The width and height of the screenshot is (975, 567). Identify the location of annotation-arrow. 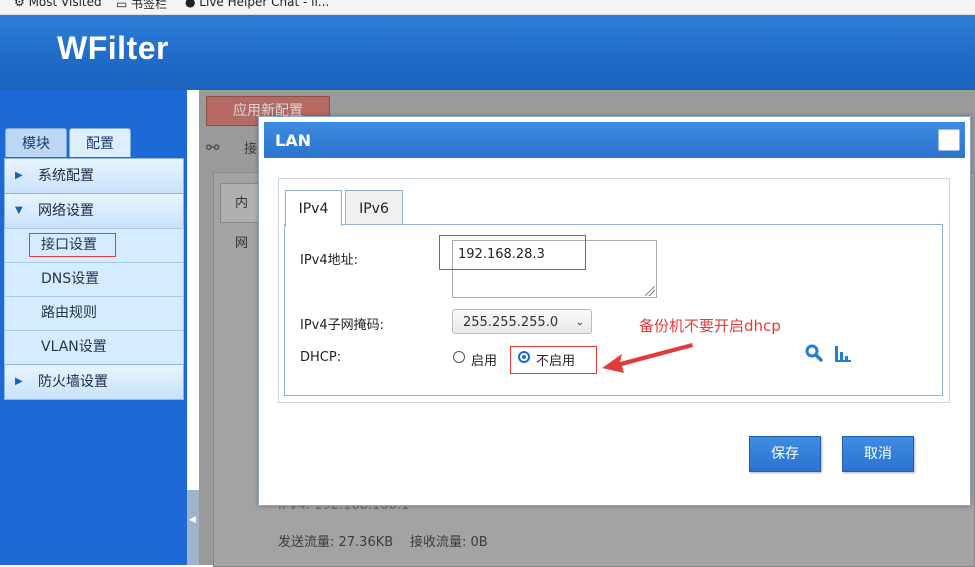
(647, 358).